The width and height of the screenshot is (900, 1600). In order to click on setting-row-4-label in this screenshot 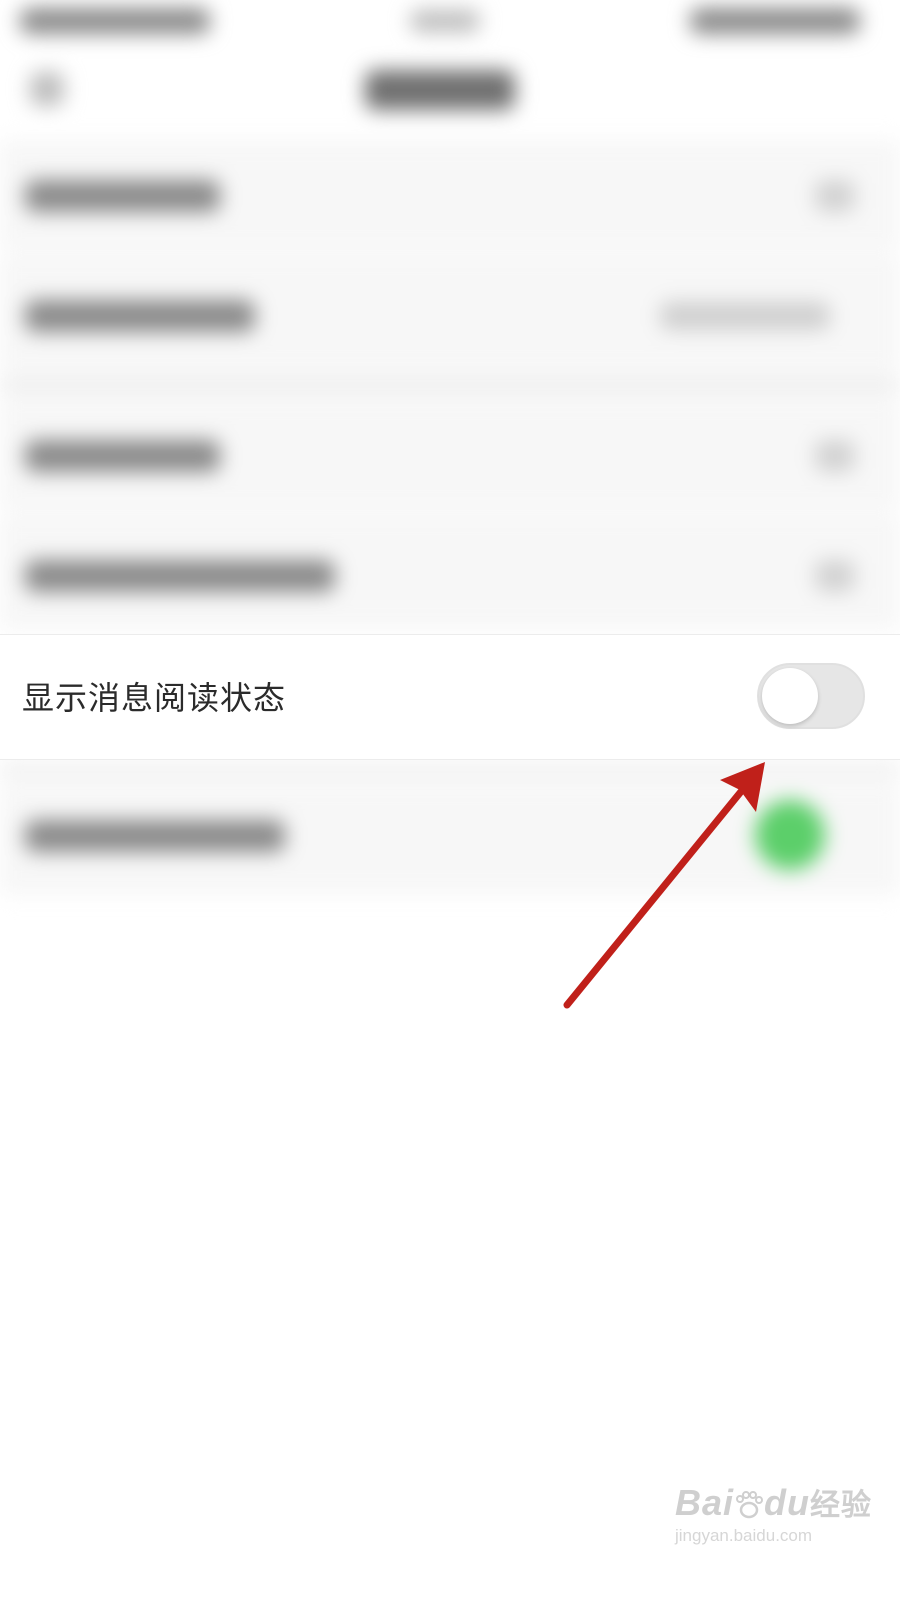, I will do `click(180, 576)`.